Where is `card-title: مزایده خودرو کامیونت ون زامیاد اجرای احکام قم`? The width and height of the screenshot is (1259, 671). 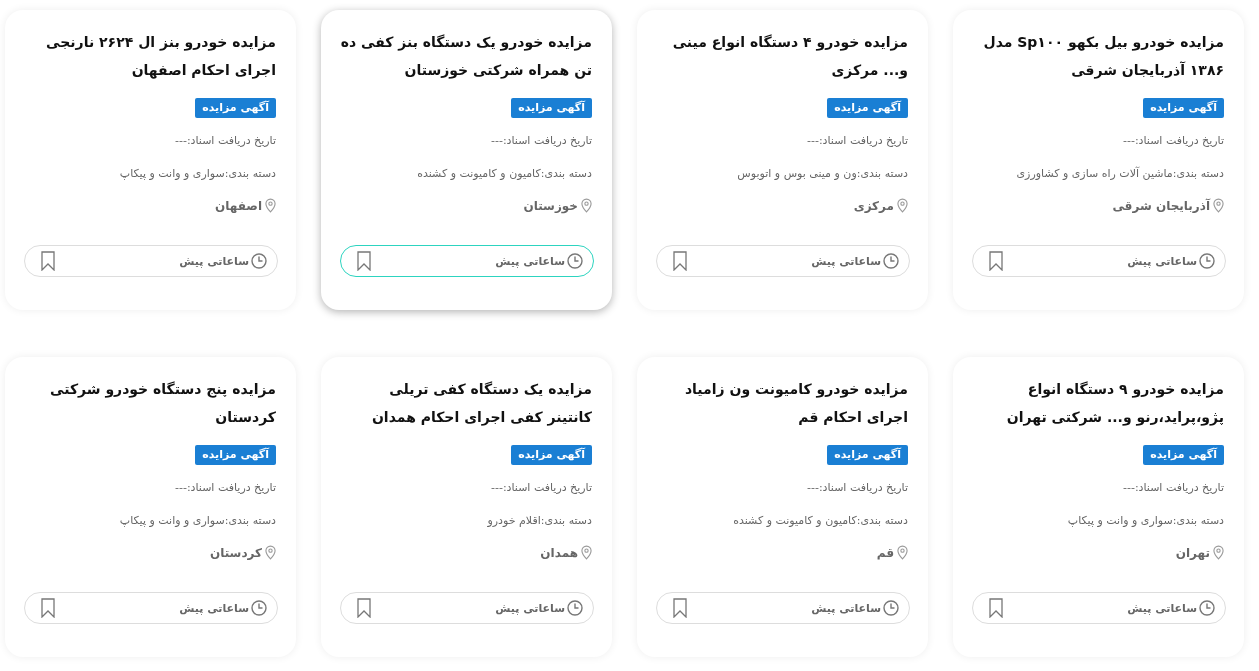
card-title: مزایده خودرو کامیونت ون زامیاد اجرای احکام قم is located at coordinates (782, 403).